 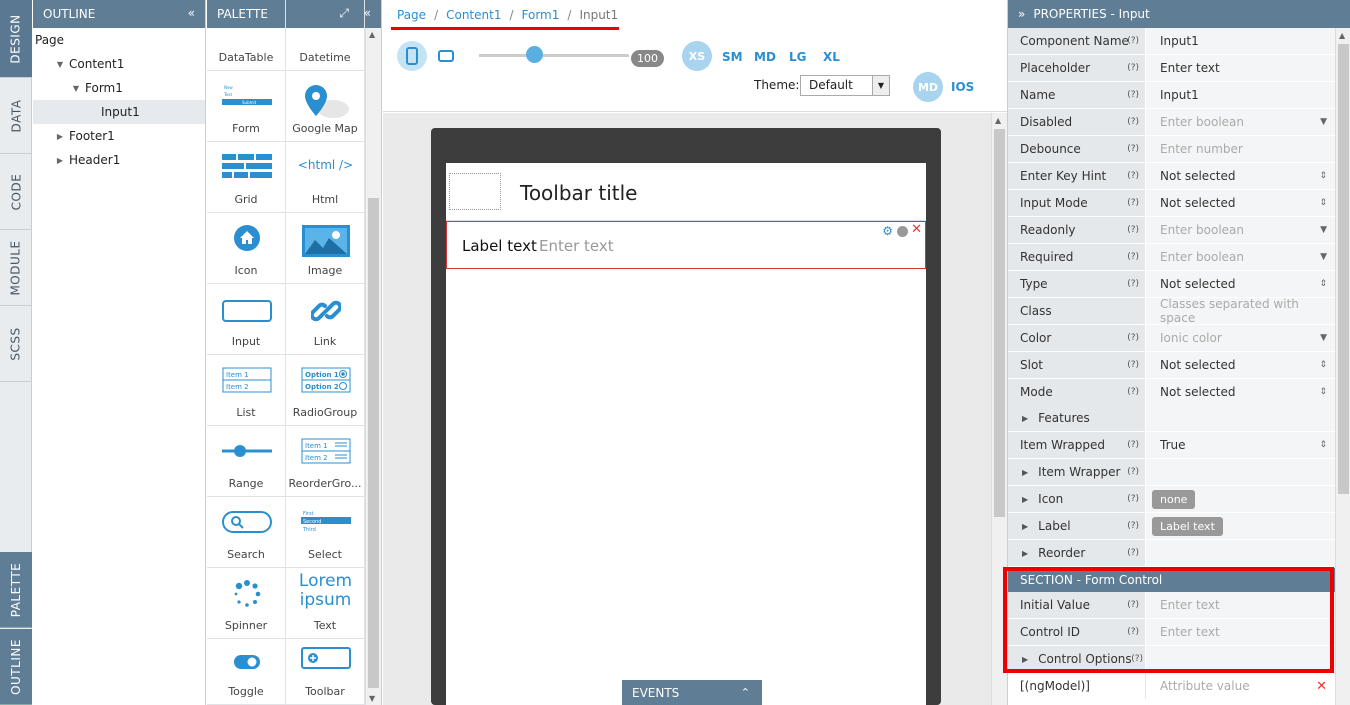 I want to click on expand-right-icon: ▶, so click(x=60, y=136).